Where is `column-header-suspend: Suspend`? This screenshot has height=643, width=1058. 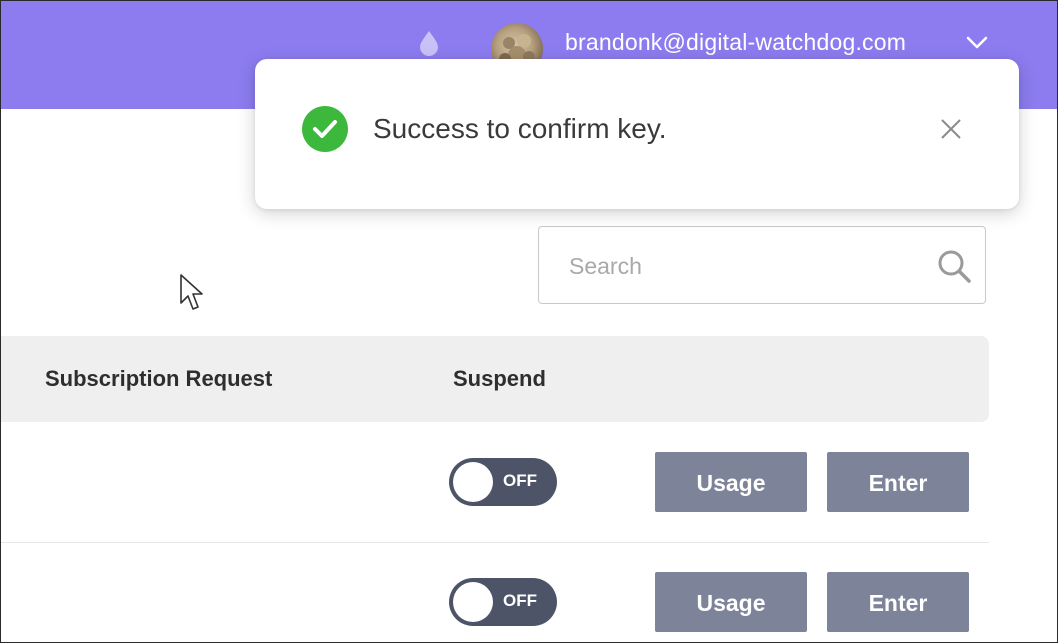 column-header-suspend: Suspend is located at coordinates (499, 378).